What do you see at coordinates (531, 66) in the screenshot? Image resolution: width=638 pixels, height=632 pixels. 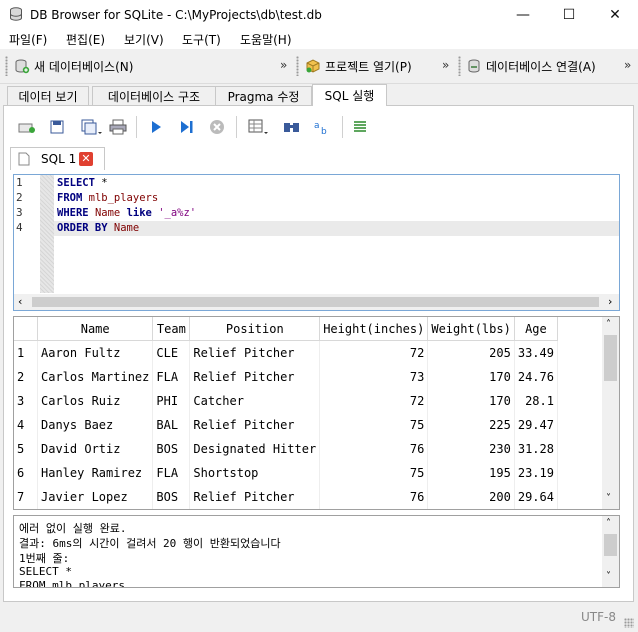 I see `attach-database-button: 데이터베이스 연결(A)` at bounding box center [531, 66].